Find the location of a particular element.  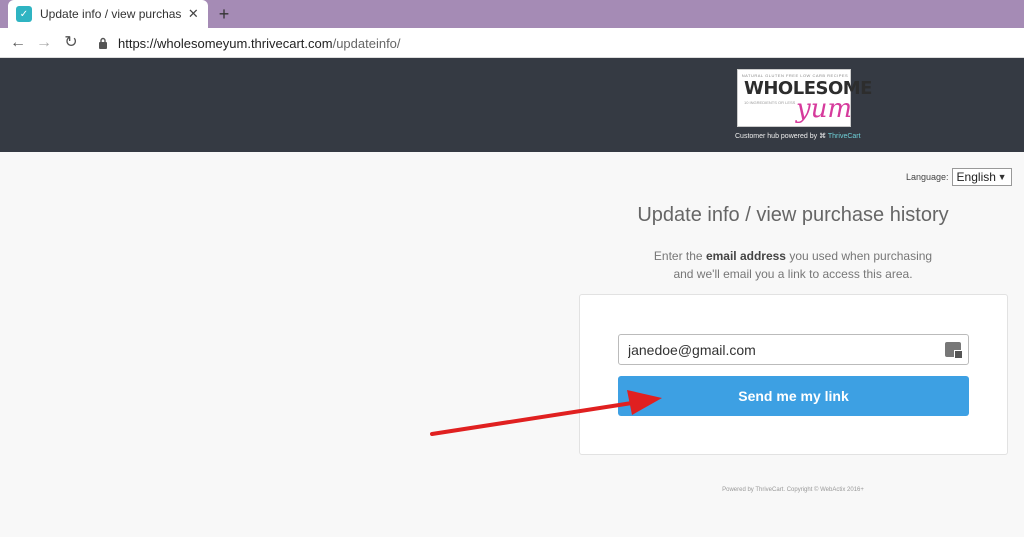

annotation-arrow-icon is located at coordinates (546, 413).